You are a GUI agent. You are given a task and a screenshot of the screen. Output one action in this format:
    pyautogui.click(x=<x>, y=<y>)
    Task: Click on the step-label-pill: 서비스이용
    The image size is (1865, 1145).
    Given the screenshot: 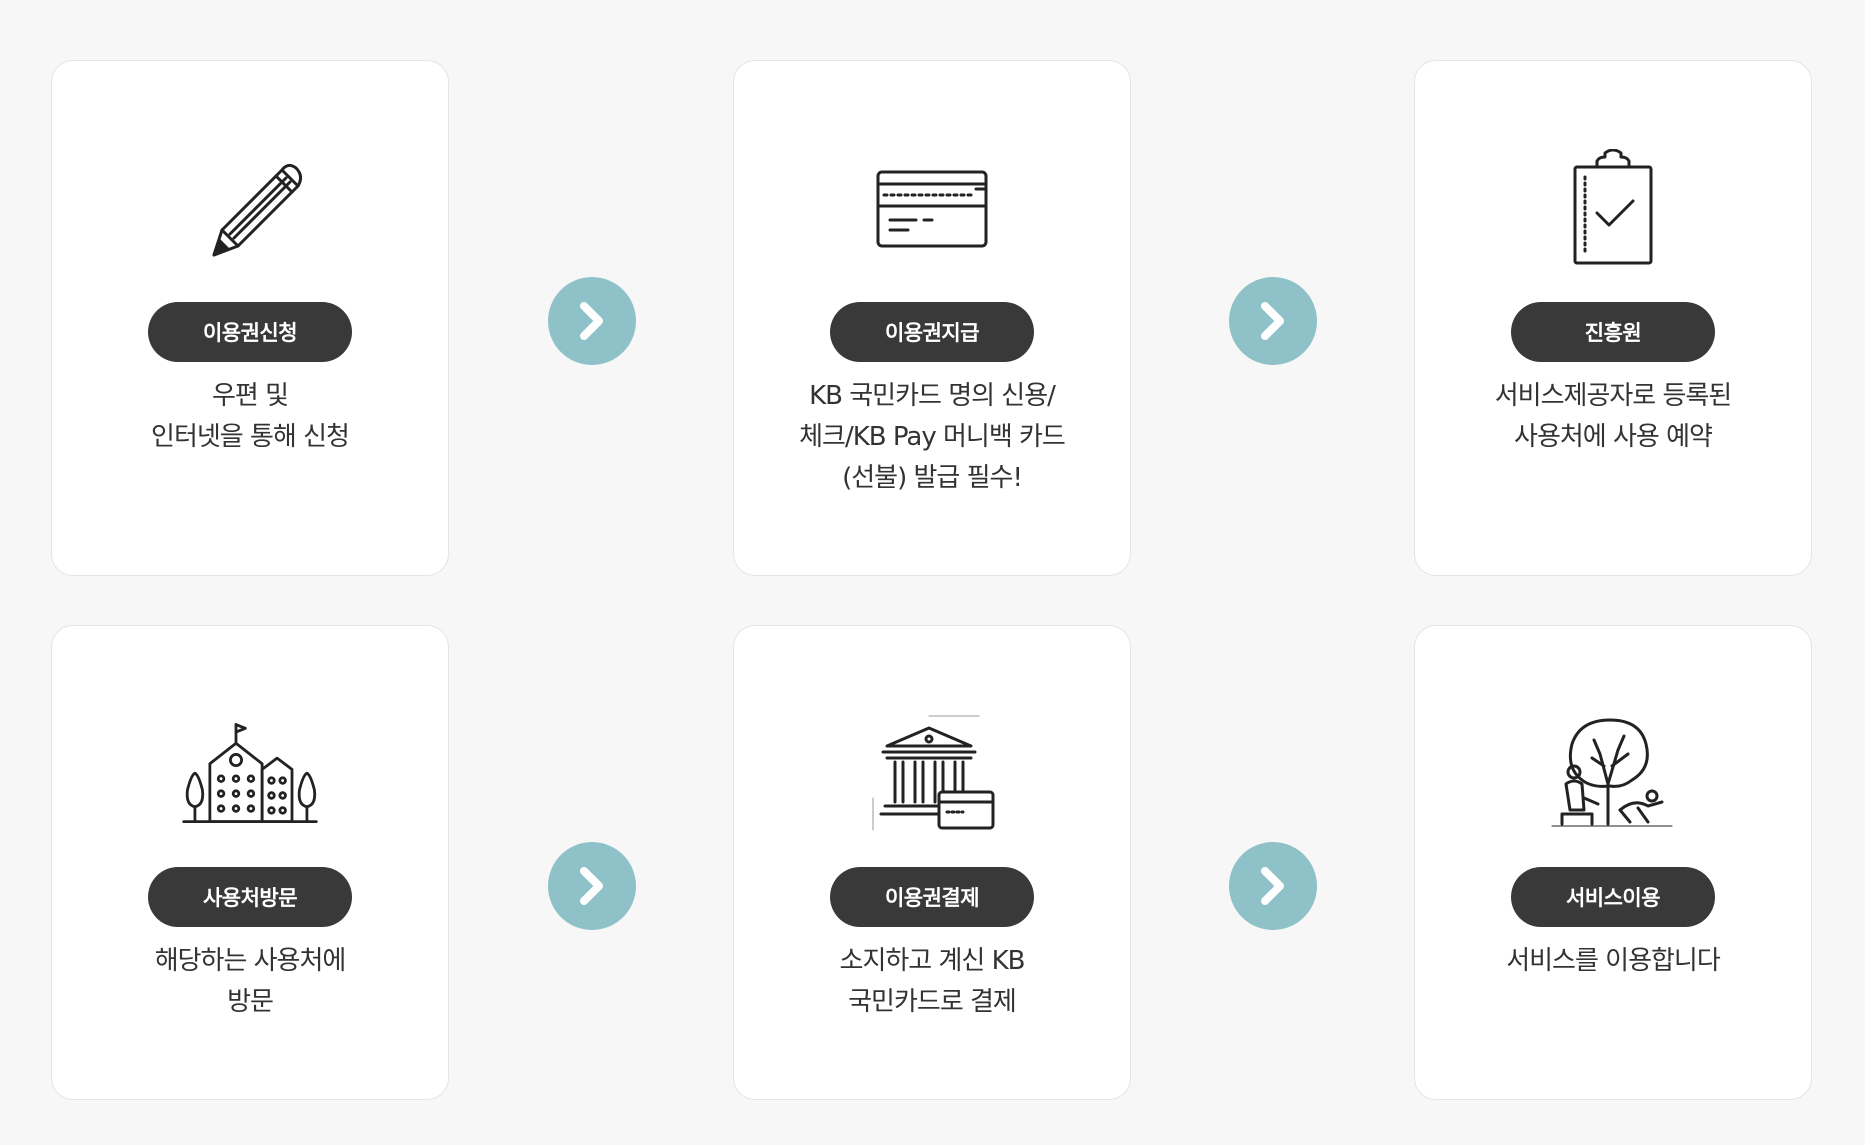 What is the action you would take?
    pyautogui.click(x=1613, y=897)
    